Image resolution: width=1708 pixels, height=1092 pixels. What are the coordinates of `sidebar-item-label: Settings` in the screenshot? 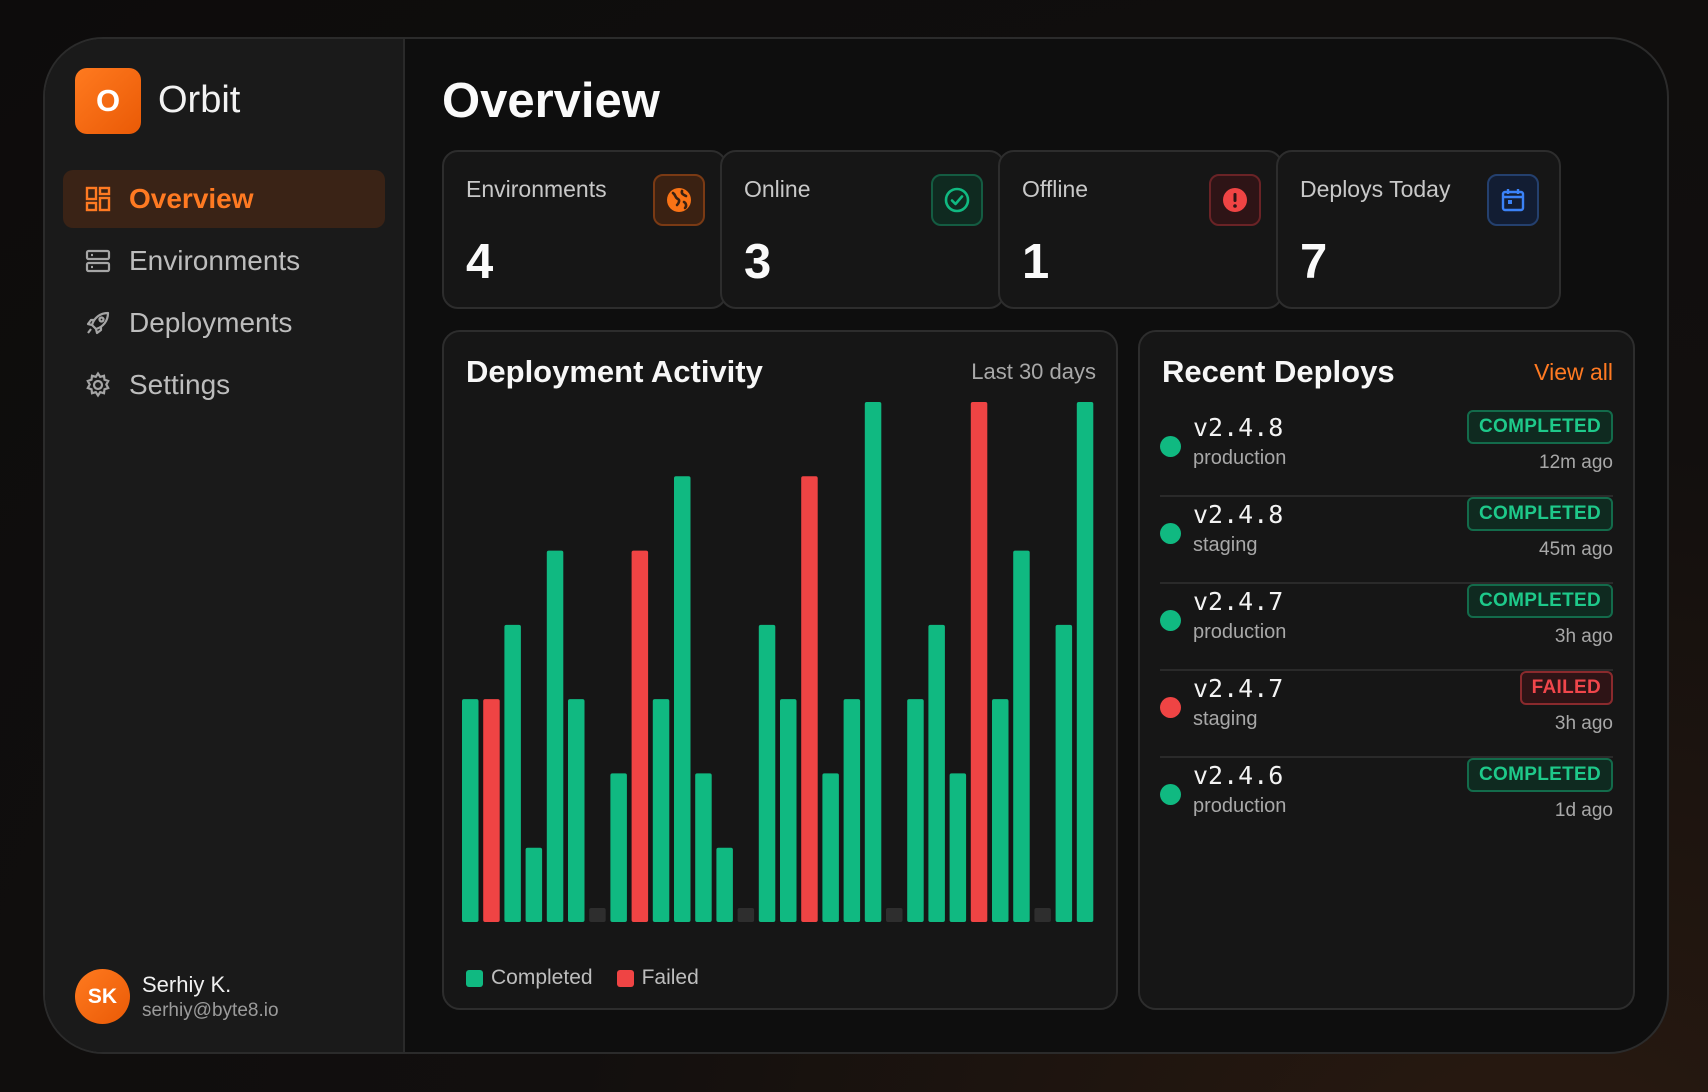 It's located at (180, 384).